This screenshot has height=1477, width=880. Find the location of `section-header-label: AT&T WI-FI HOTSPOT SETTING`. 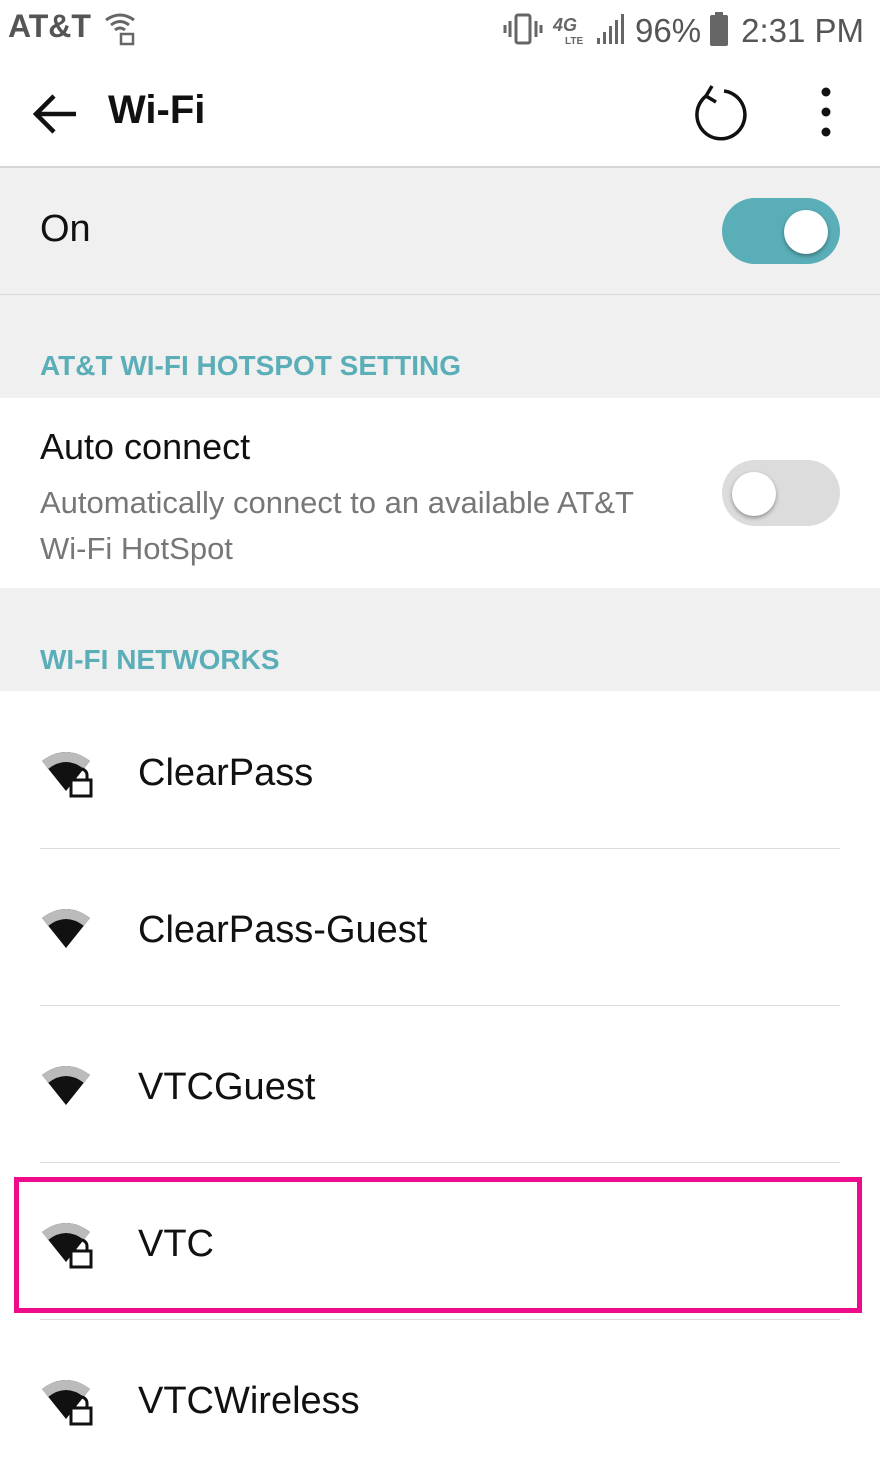

section-header-label: AT&T WI-FI HOTSPOT SETTING is located at coordinates (250, 365).